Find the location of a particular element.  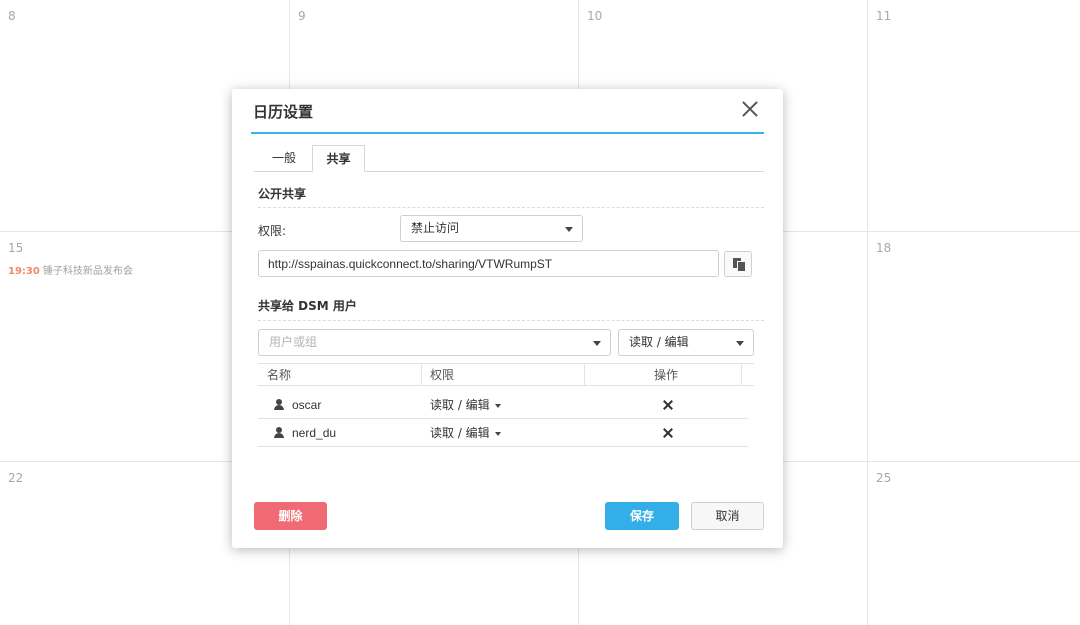

dsm-share-heading: 共享给 DSM 用户 is located at coordinates (307, 306).